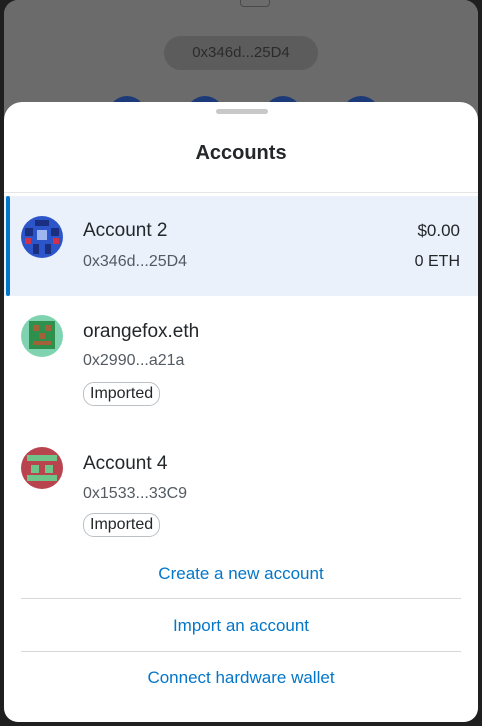 This screenshot has height=726, width=482. Describe the element at coordinates (241, 678) in the screenshot. I see `connect-hardware-wallet-link: Connect hardware wallet` at that location.